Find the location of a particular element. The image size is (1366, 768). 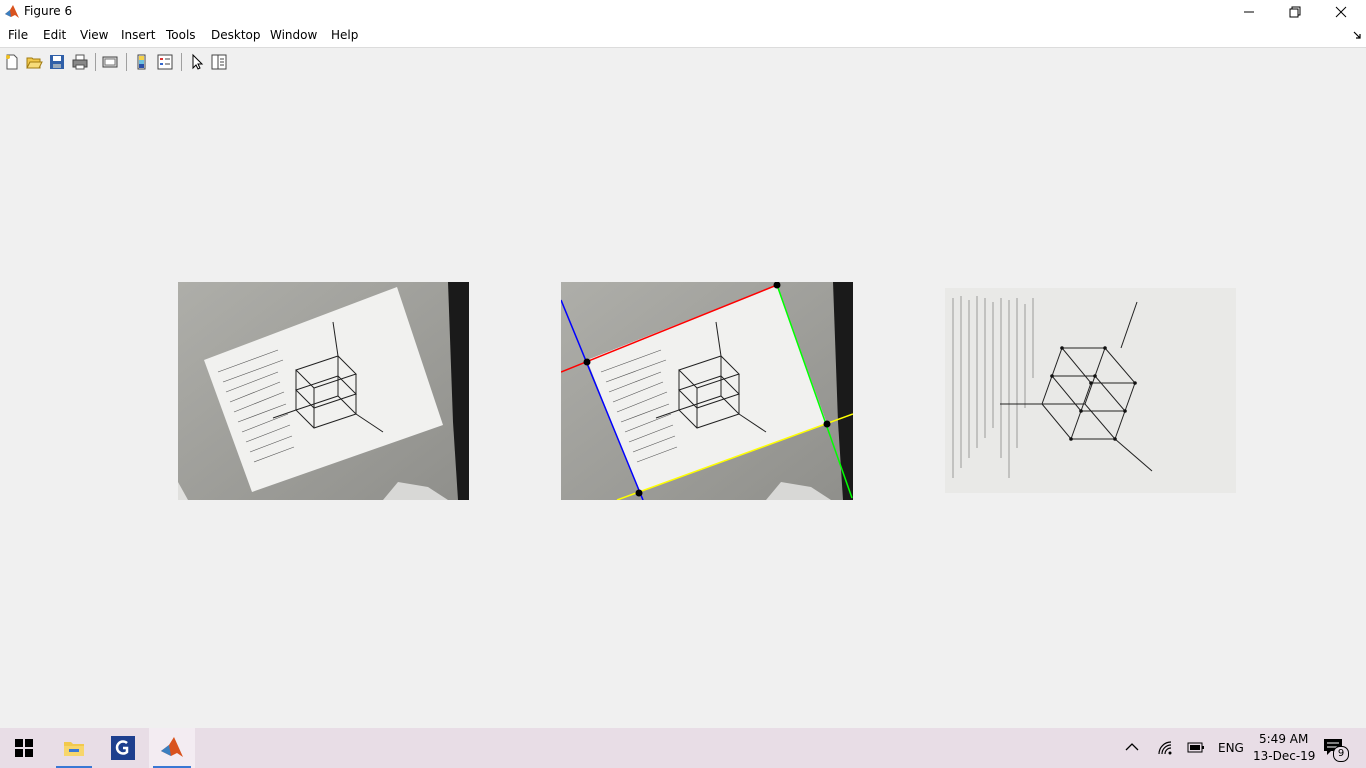

clock-date: 13-Dec-19 is located at coordinates (1284, 756).